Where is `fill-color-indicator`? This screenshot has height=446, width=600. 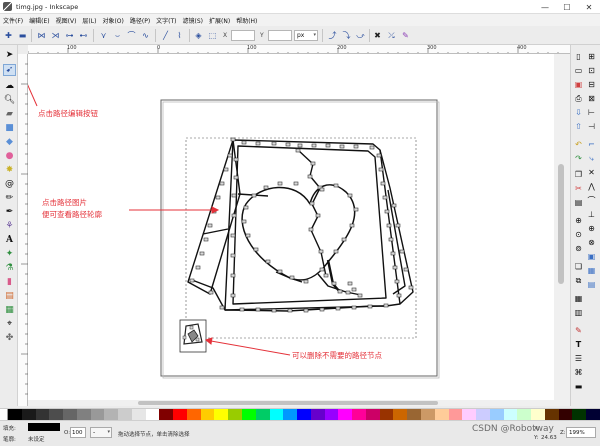 fill-color-indicator is located at coordinates (44, 427).